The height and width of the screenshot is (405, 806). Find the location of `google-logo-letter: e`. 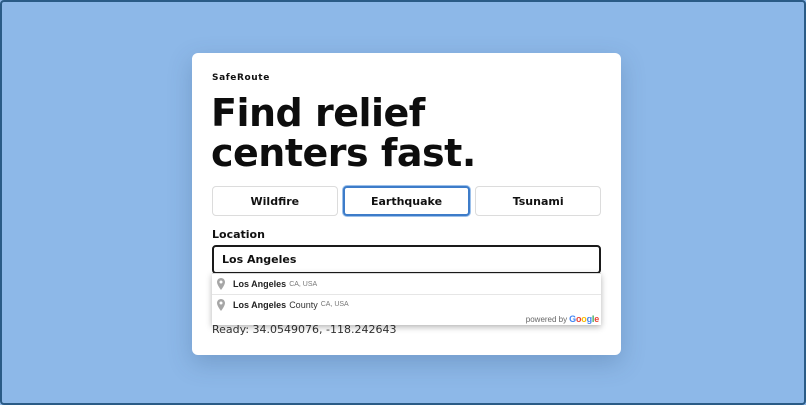

google-logo-letter: e is located at coordinates (596, 319).